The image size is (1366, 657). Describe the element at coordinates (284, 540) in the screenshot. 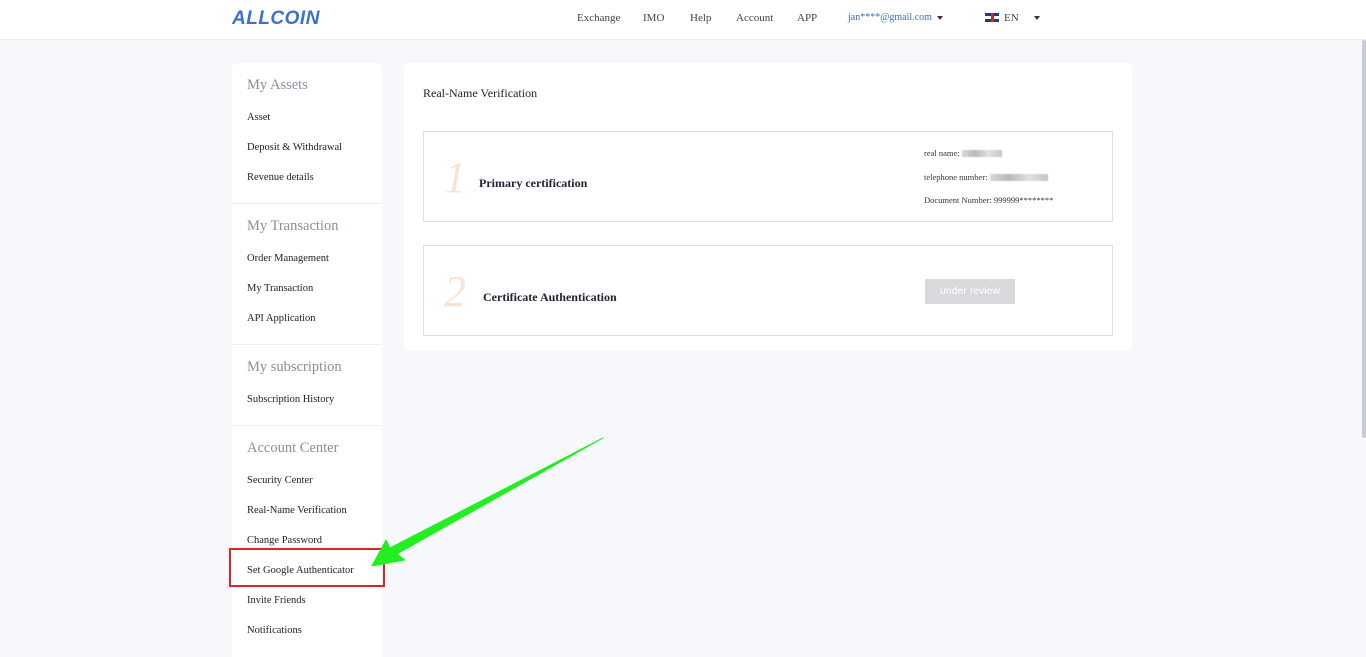

I see `sidebar-item-change-password: Change Password` at that location.